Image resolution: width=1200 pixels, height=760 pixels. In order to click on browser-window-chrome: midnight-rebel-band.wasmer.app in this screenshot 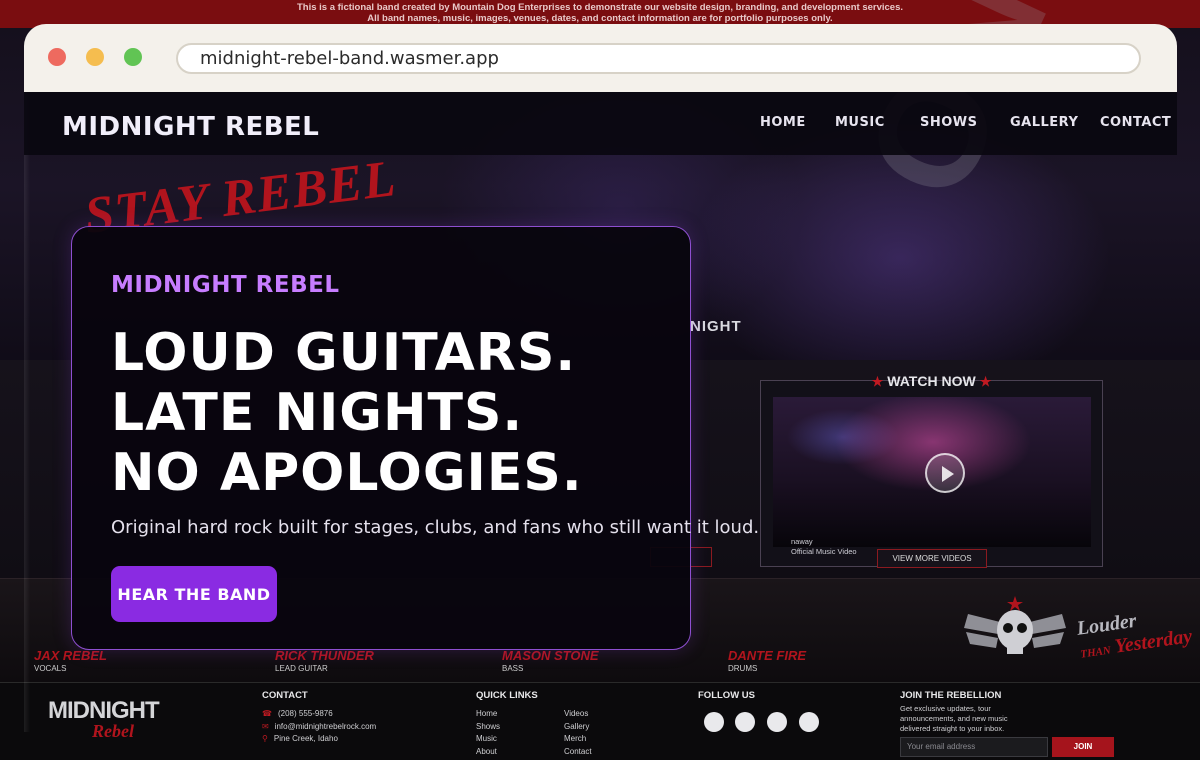, I will do `click(600, 58)`.